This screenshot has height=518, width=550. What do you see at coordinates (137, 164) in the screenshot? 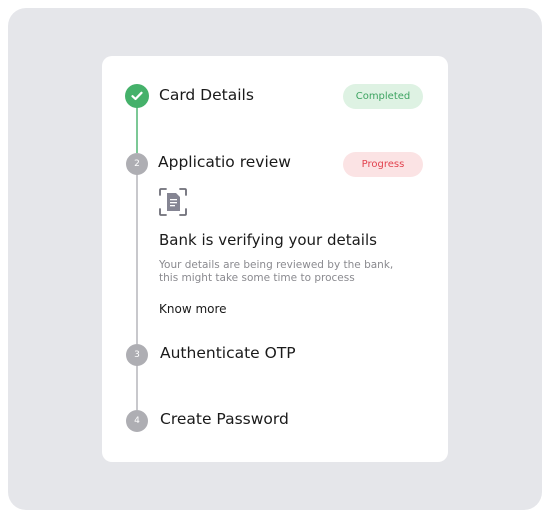
I see `step-2-number-badge: 2` at bounding box center [137, 164].